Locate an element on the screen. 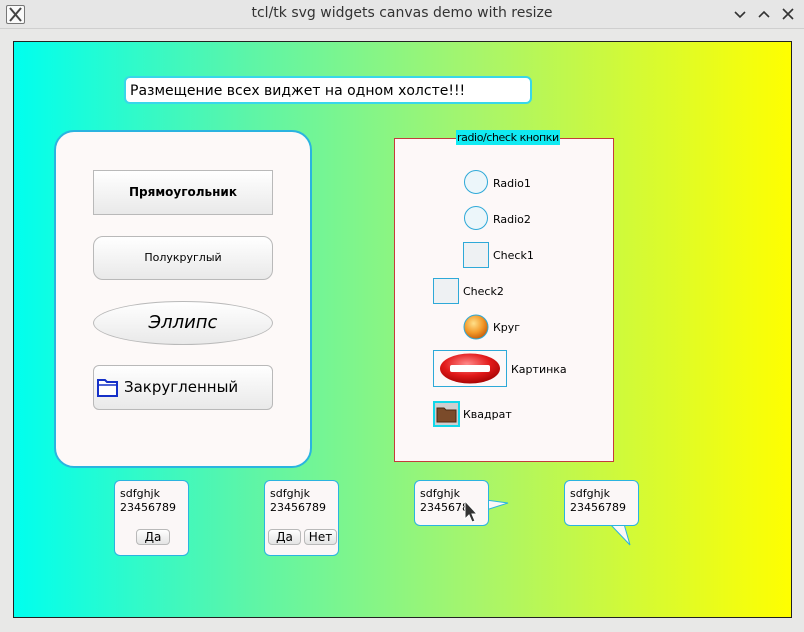 Image resolution: width=804 pixels, height=632 pixels. ellipse-button: Эллипс is located at coordinates (183, 323).